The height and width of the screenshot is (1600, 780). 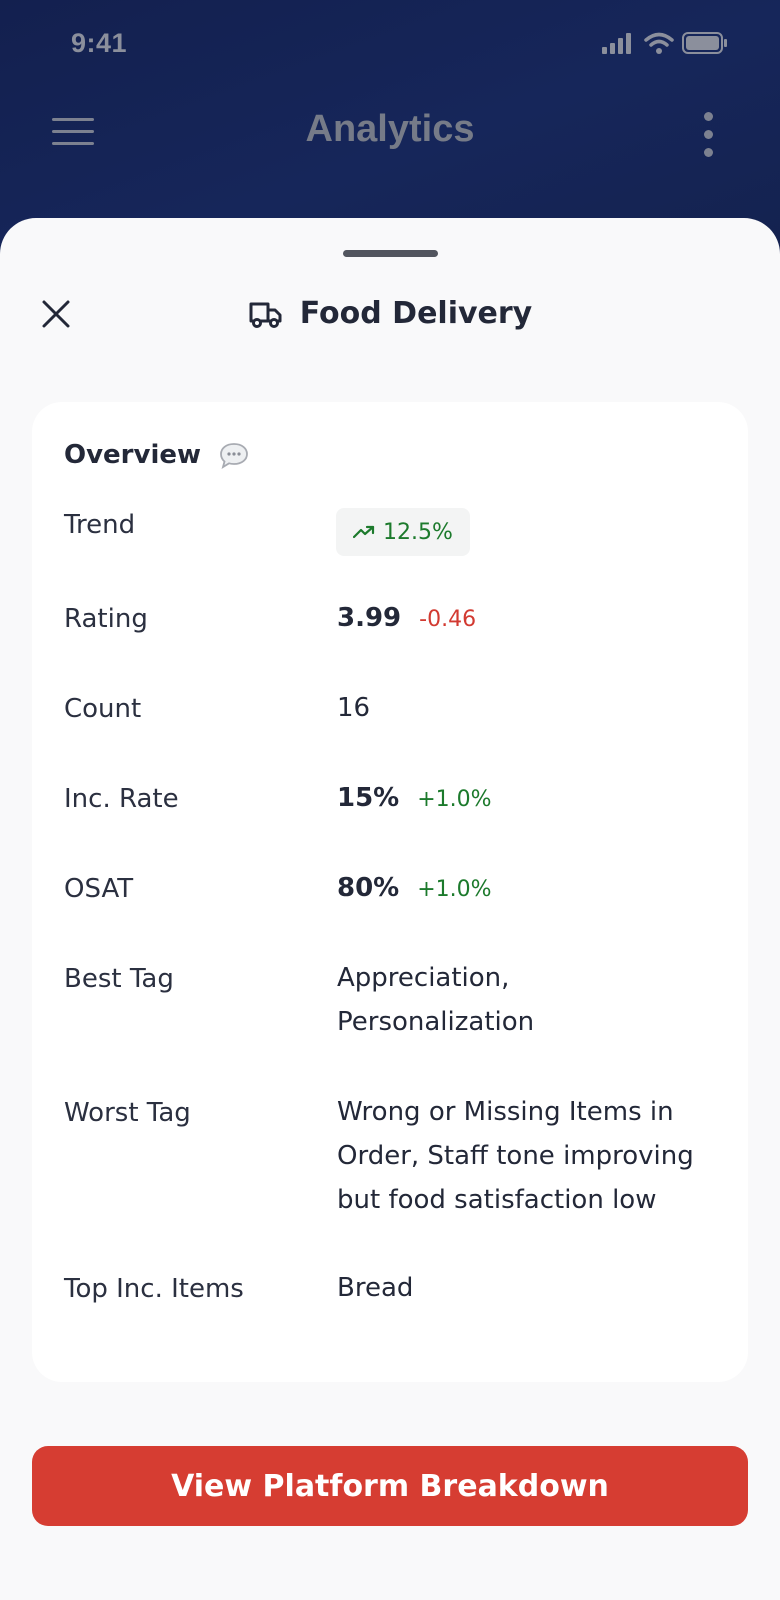 What do you see at coordinates (369, 618) in the screenshot?
I see `rating-value: 3.99` at bounding box center [369, 618].